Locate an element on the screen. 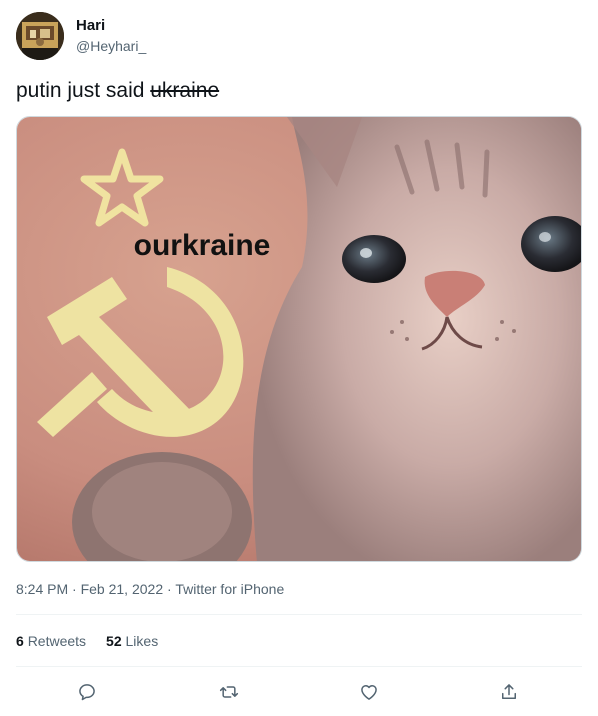  reply-icon is located at coordinates (87, 692).